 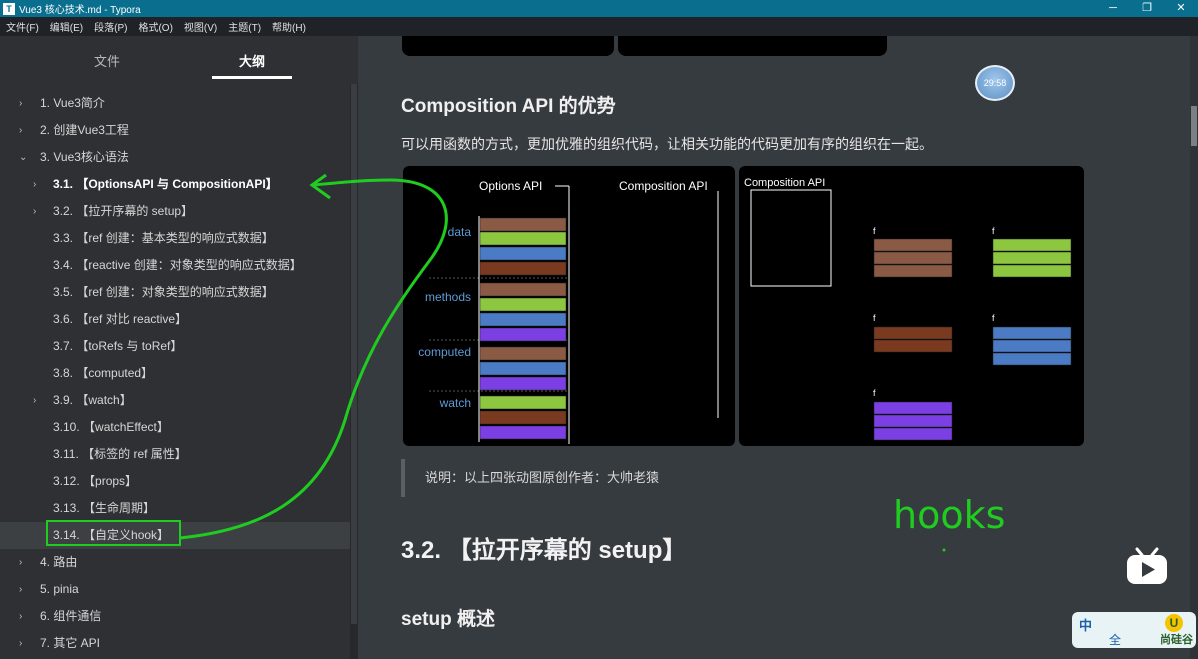 I want to click on outline-item: 3.7. 【toRefs 与 toRef】, so click(x=175, y=346).